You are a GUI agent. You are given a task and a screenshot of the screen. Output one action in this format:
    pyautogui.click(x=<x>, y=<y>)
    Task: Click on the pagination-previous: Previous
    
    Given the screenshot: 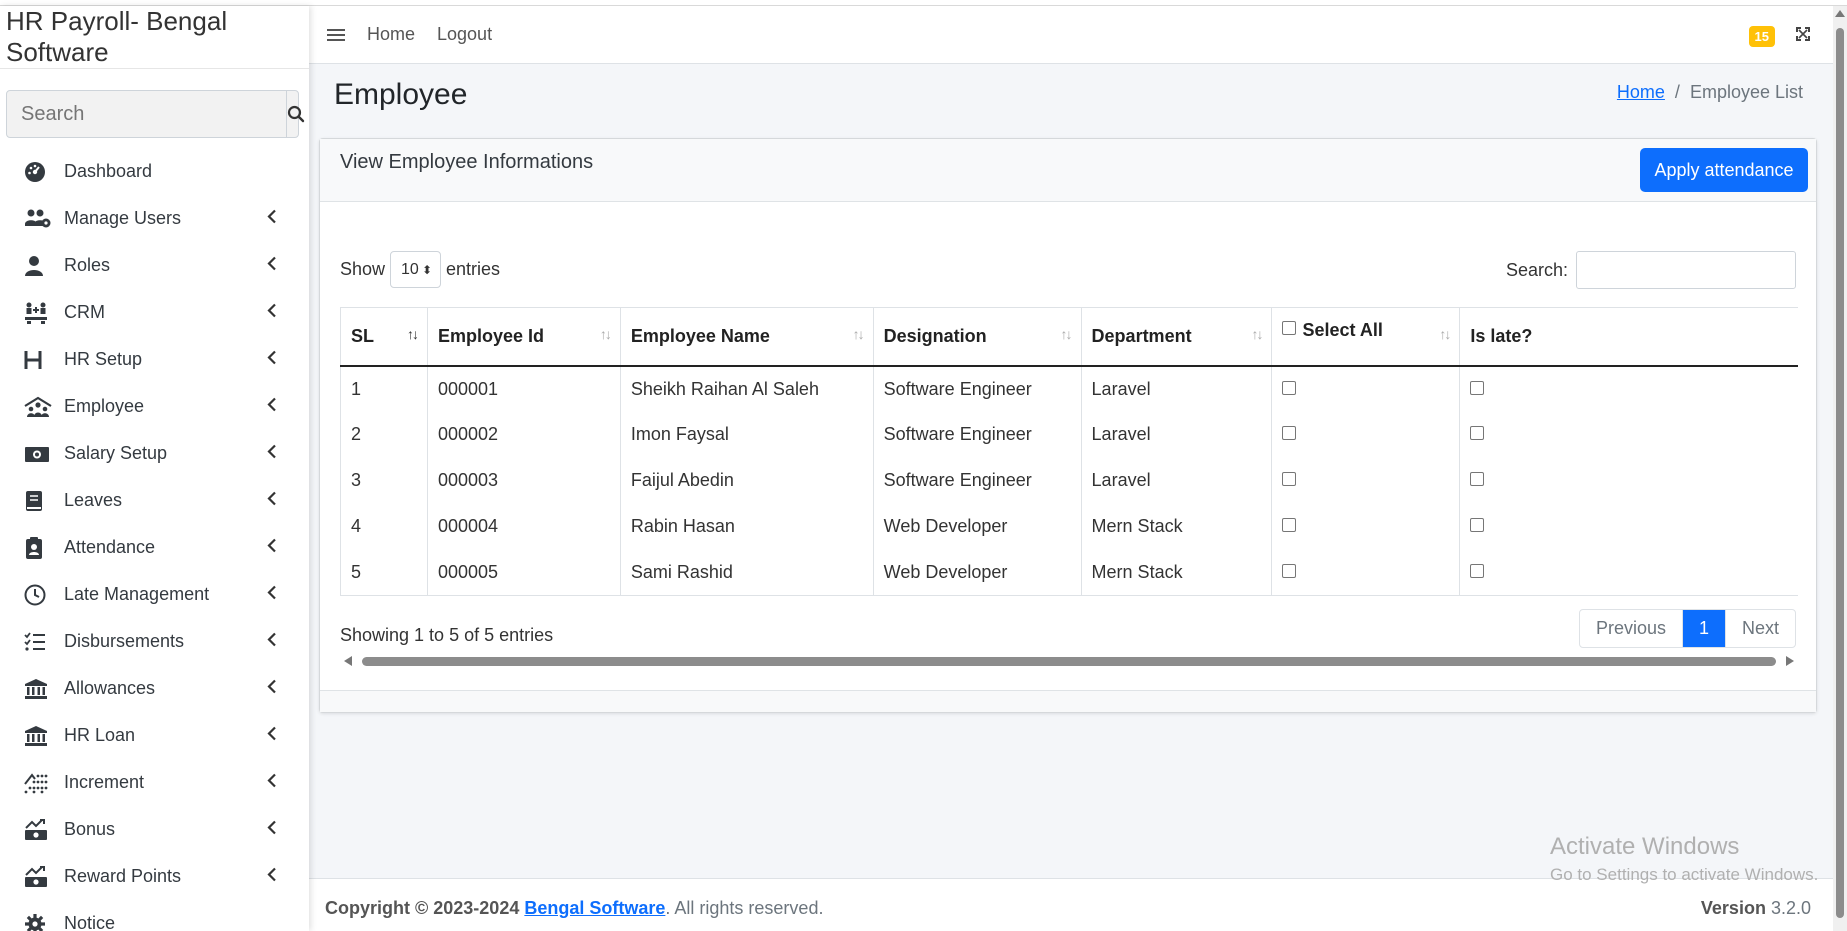 What is the action you would take?
    pyautogui.click(x=1631, y=628)
    